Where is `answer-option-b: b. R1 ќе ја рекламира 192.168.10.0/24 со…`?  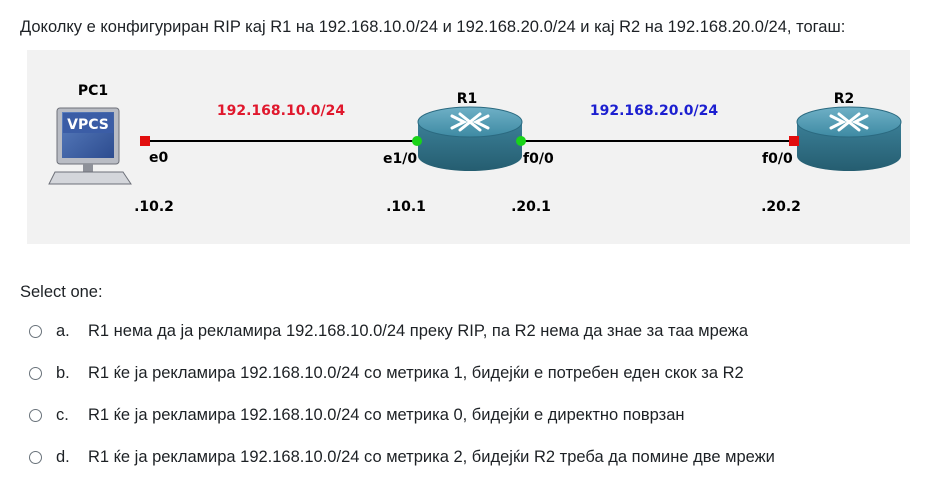
answer-option-b: b. R1 ќе ја рекламира 192.168.10.0/24 со… is located at coordinates (478, 373).